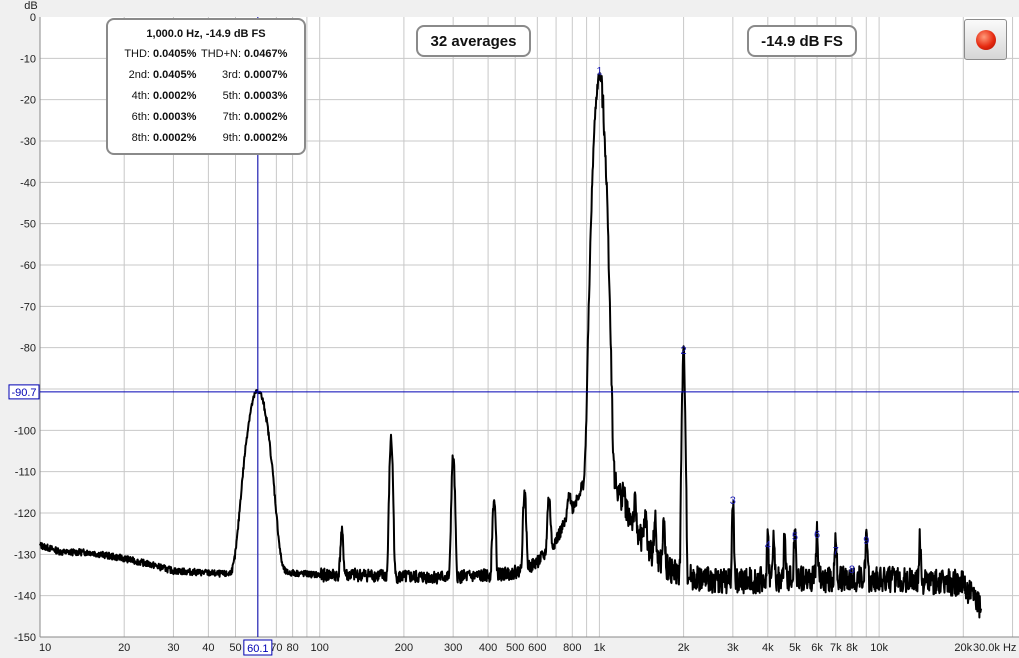 Image resolution: width=1019 pixels, height=658 pixels. What do you see at coordinates (140, 138) in the screenshot?
I see `stat-label: 8th:` at bounding box center [140, 138].